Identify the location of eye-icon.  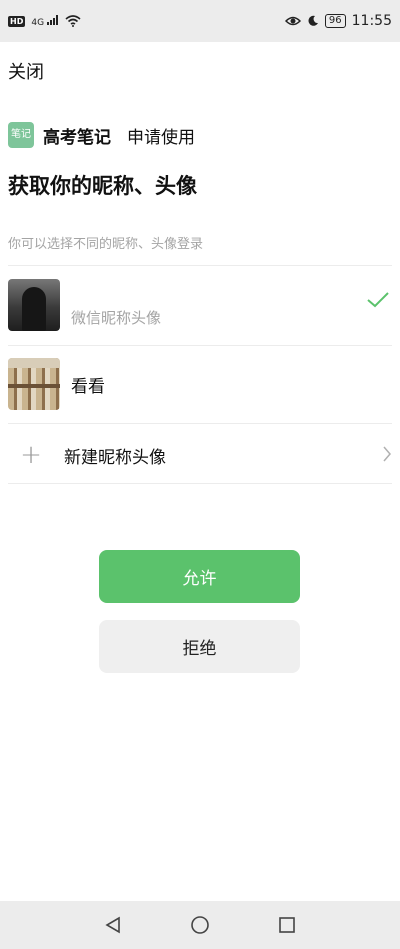
(292, 21).